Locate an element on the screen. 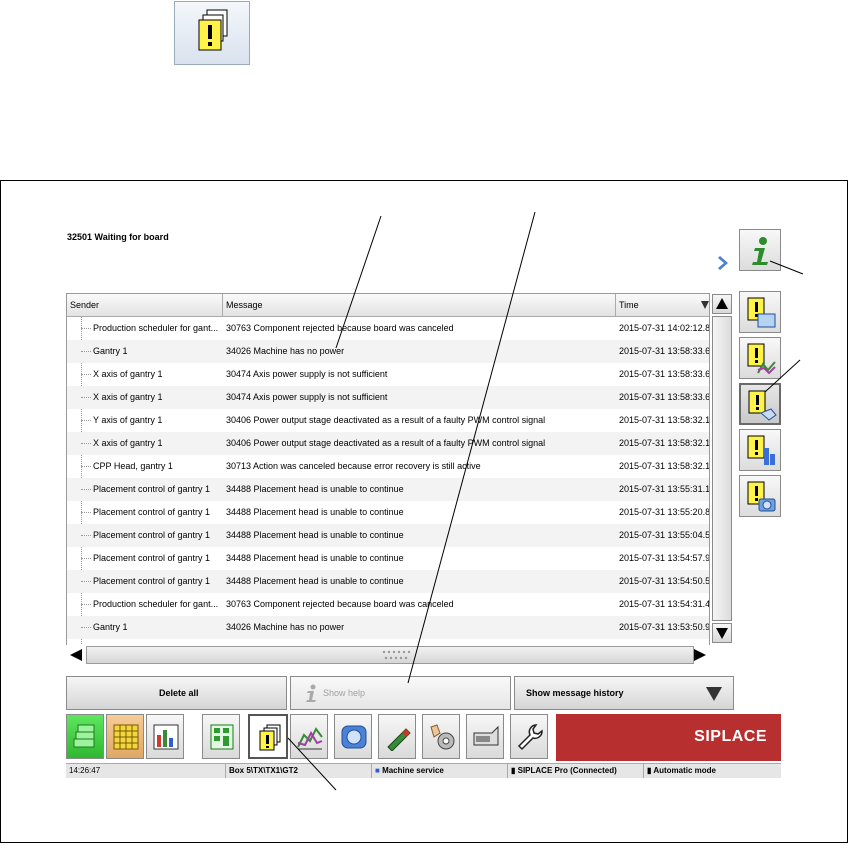 This screenshot has height=845, width=850. scroll-up-button is located at coordinates (722, 304).